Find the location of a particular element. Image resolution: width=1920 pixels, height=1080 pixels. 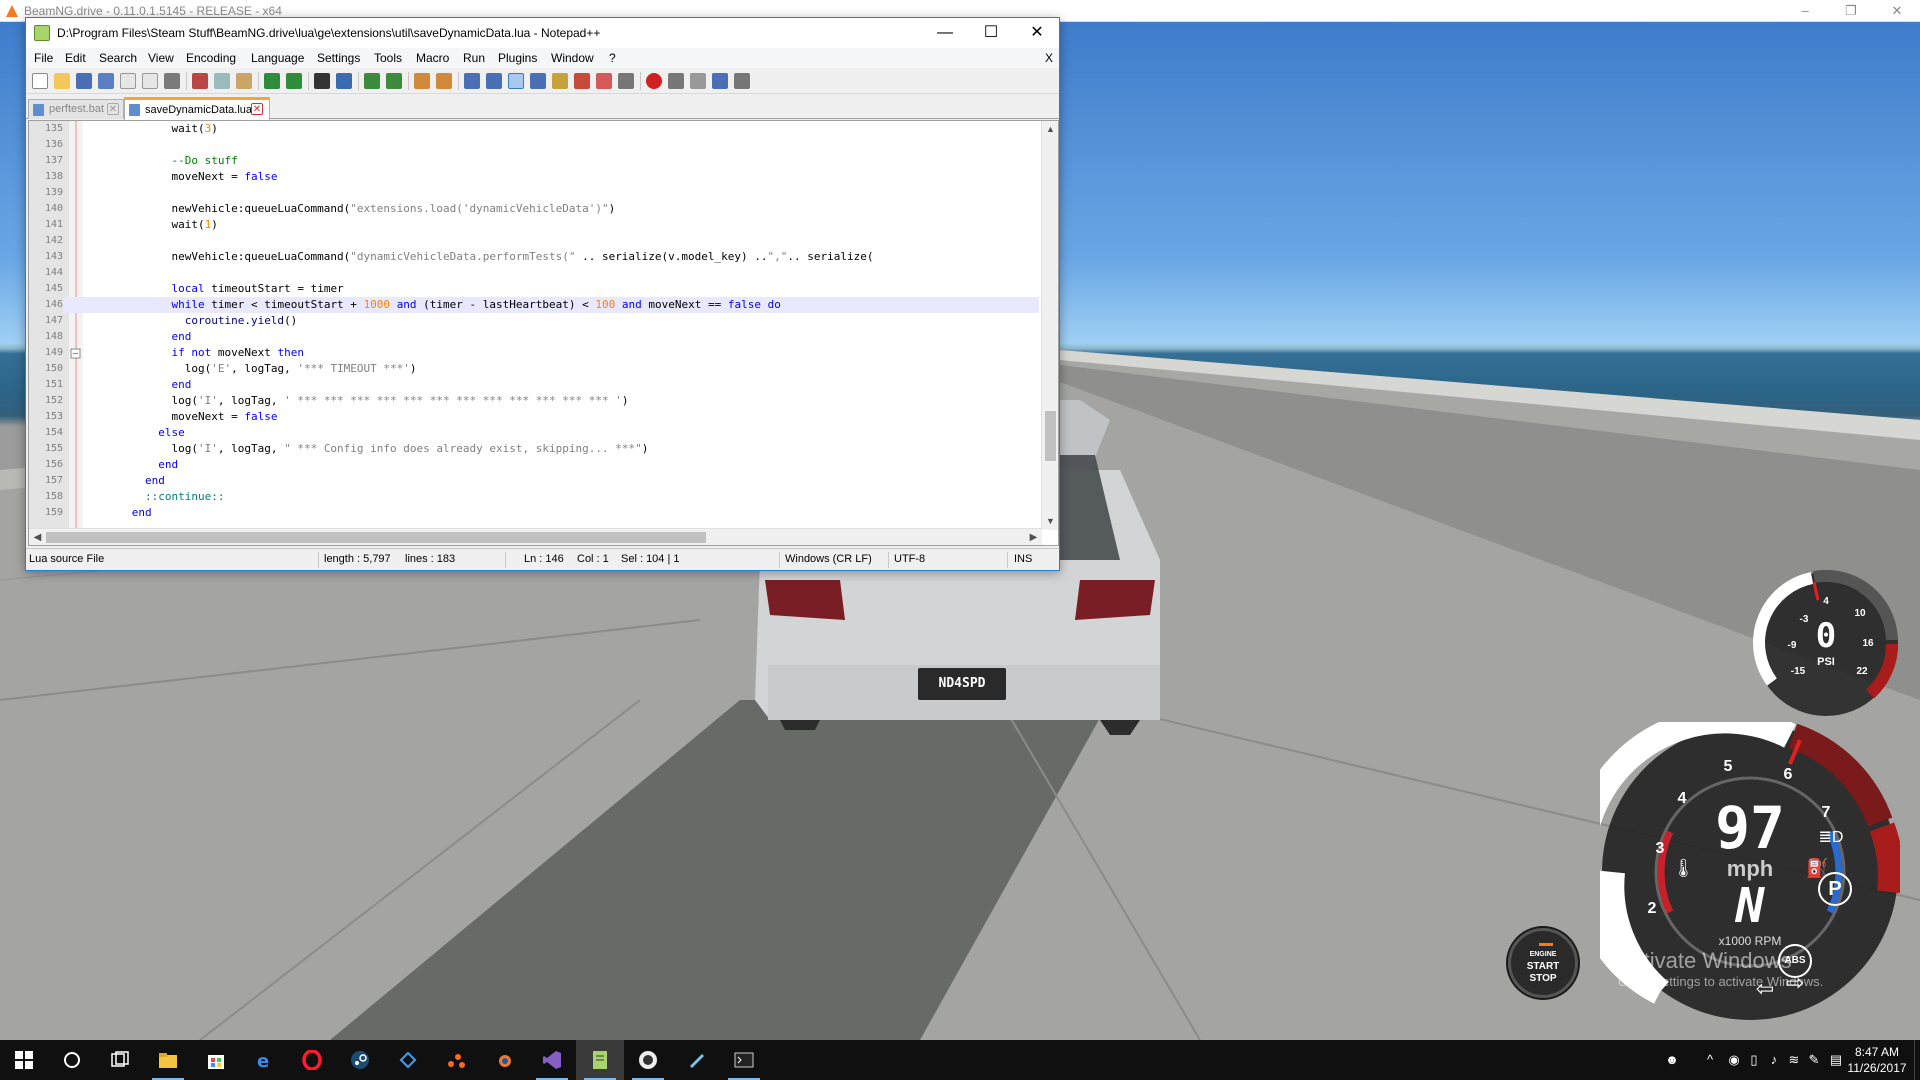

code-text: moveNext = false is located at coordinates (184, 177).